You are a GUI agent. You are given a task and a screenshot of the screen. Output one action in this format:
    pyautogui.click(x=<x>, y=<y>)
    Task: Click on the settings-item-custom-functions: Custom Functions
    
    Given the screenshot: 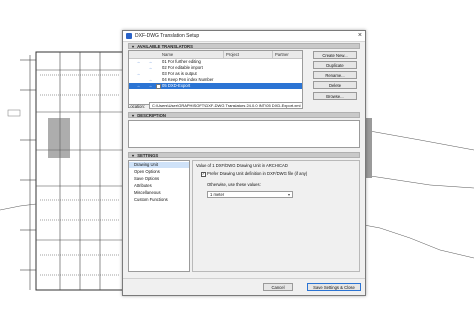 What is the action you would take?
    pyautogui.click(x=159, y=200)
    